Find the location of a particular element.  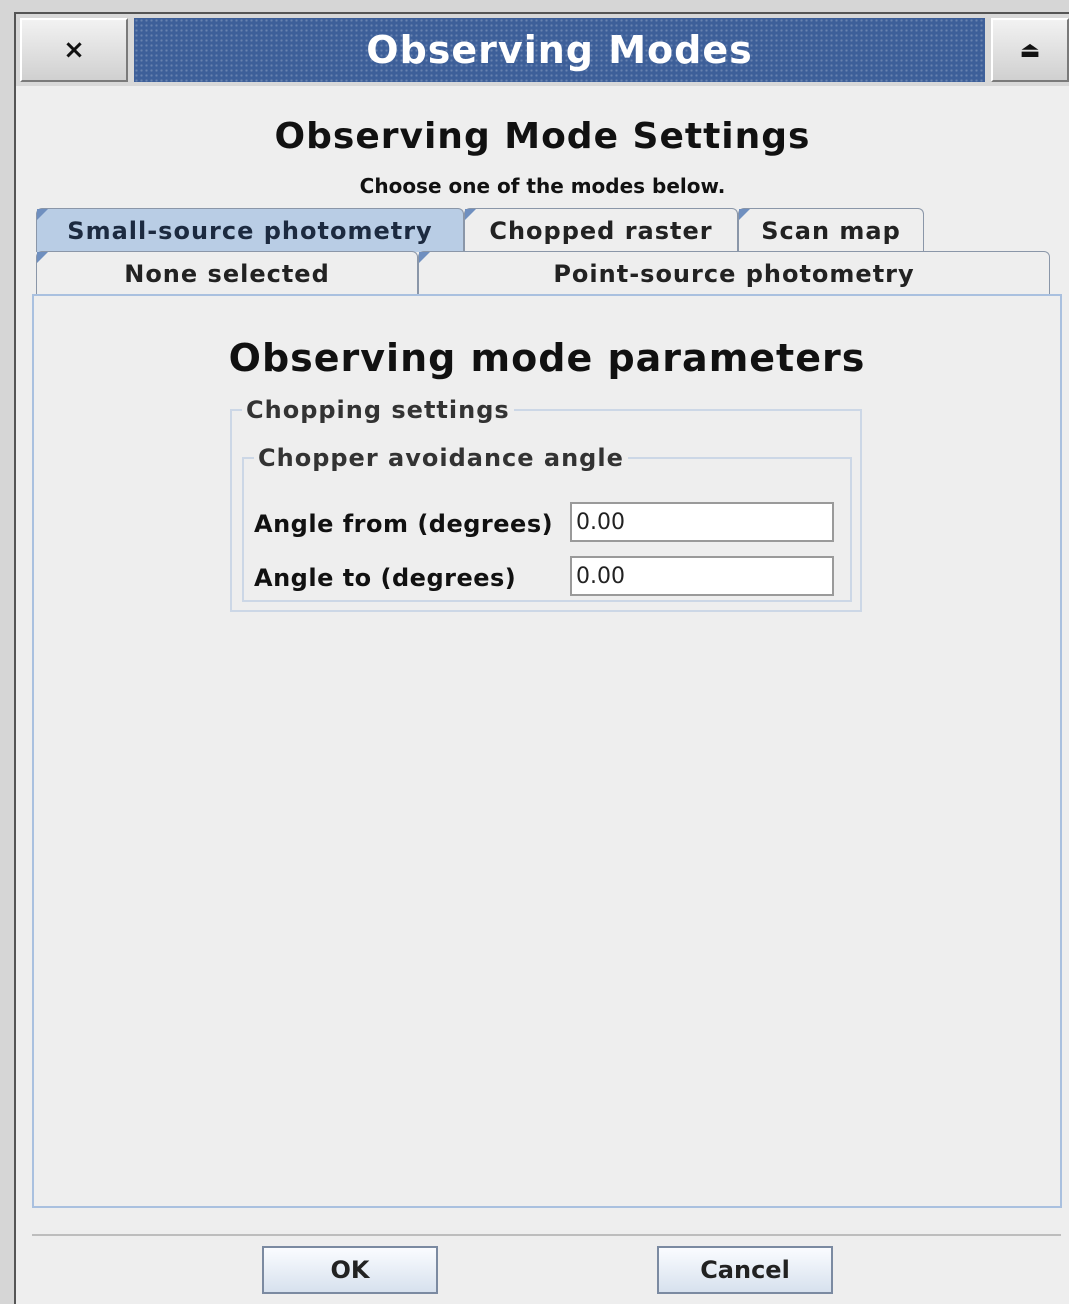

close-icon: × is located at coordinates (74, 50).